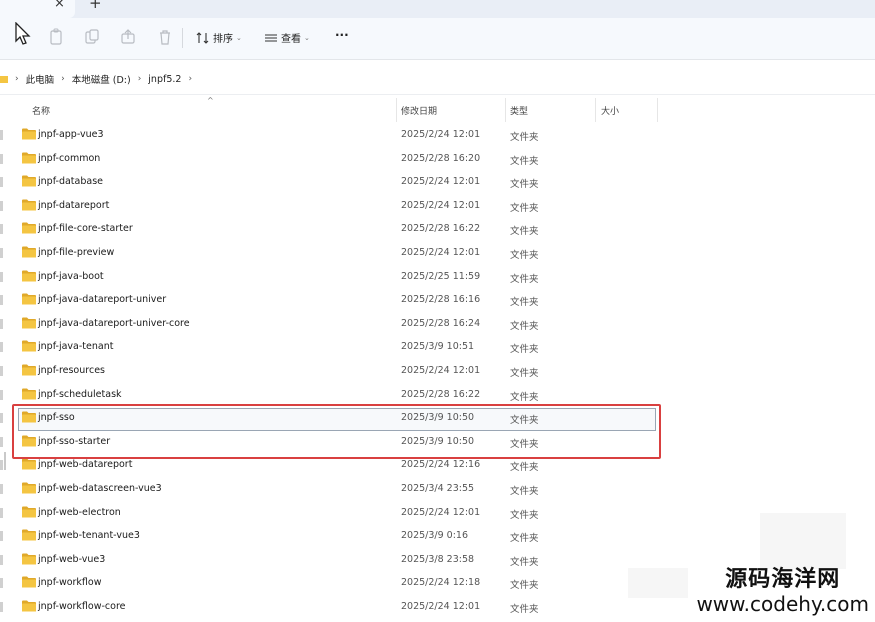 The height and width of the screenshot is (622, 875). I want to click on file-row: jnpf-app-vue3 2025/2/24 12:01 文件夹, so click(330, 136).